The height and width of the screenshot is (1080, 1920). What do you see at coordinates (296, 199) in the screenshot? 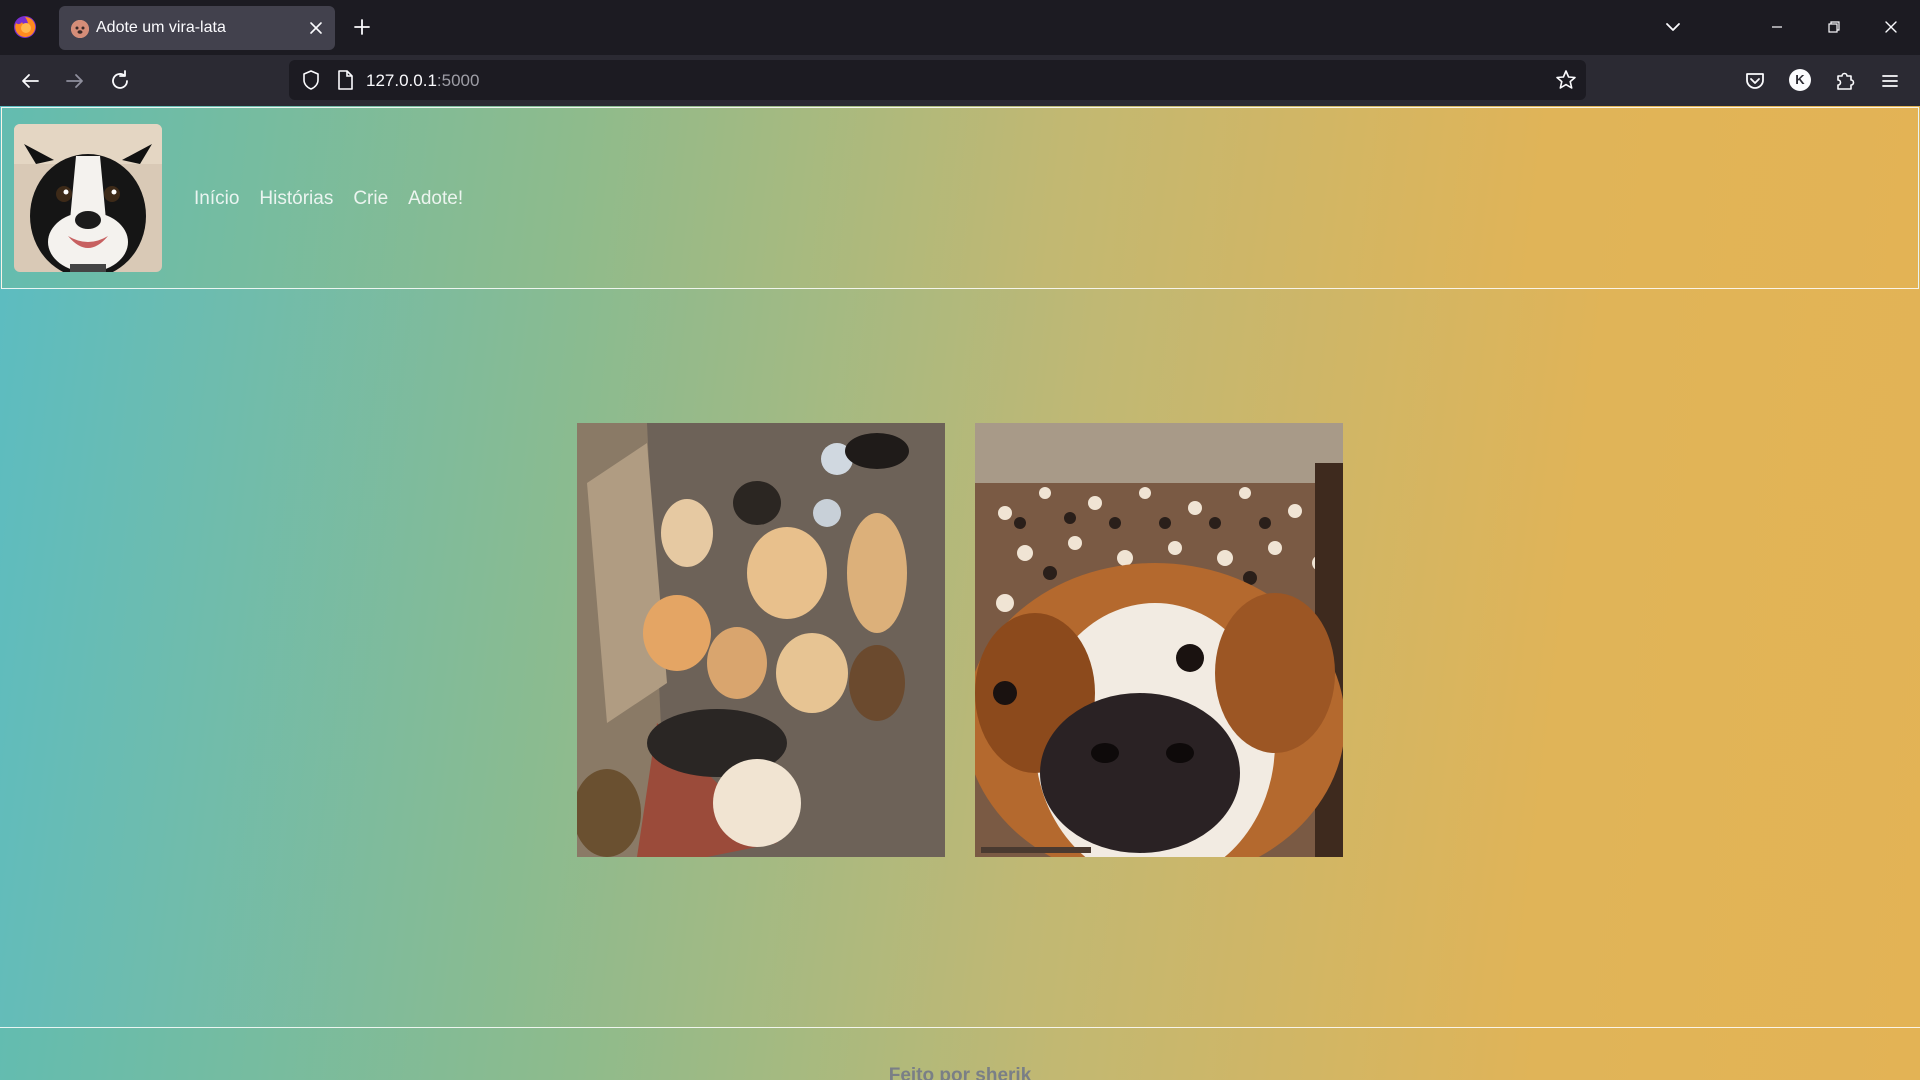
I see `menu-item-historias: Histórias` at bounding box center [296, 199].